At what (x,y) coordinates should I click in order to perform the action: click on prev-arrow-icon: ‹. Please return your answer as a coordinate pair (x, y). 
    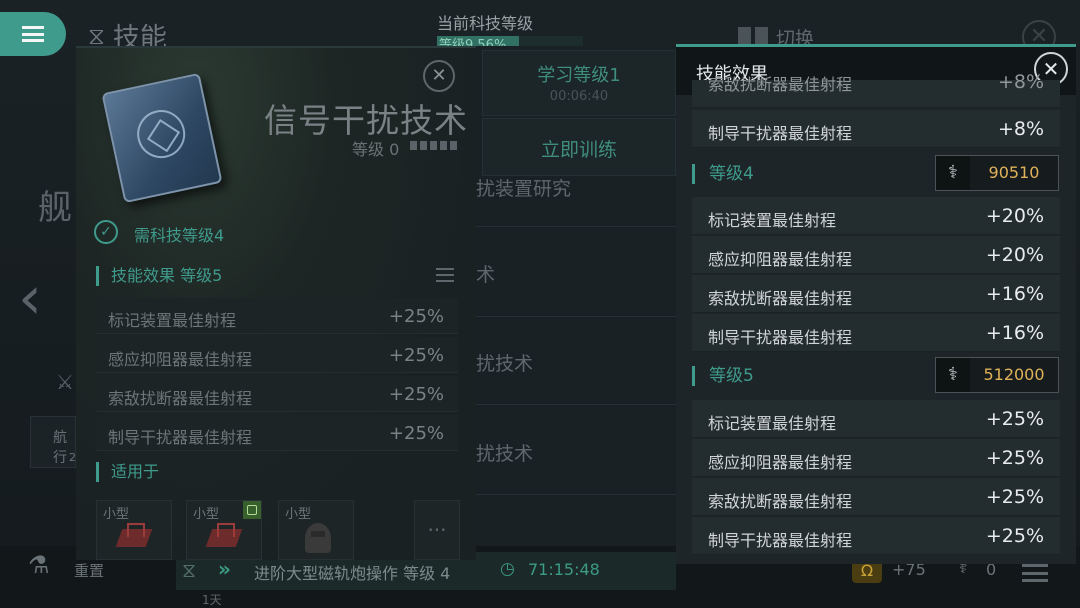
    Looking at the image, I should click on (30, 298).